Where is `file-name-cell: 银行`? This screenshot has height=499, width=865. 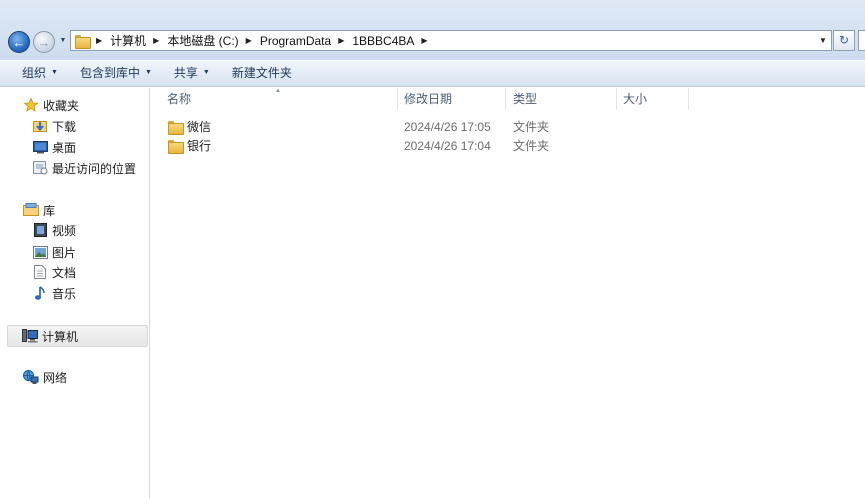
file-name-cell: 银行 is located at coordinates (189, 145).